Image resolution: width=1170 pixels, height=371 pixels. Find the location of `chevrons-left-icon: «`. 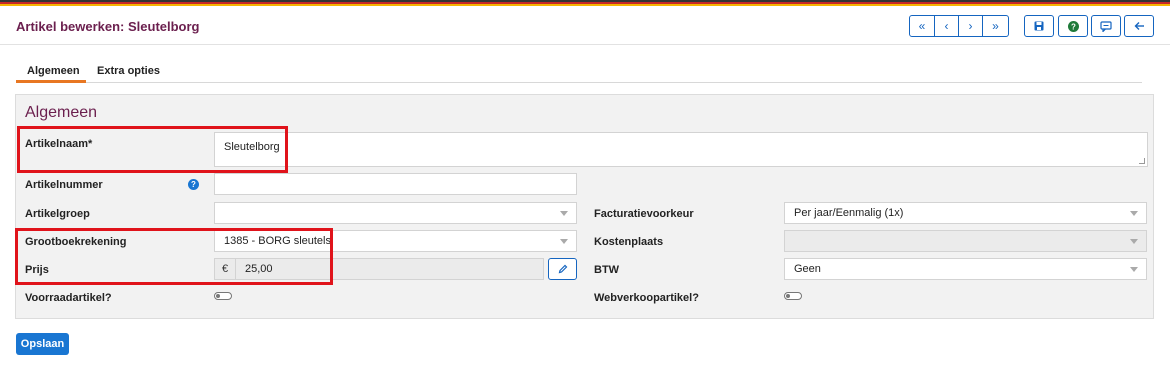

chevrons-left-icon: « is located at coordinates (922, 26).